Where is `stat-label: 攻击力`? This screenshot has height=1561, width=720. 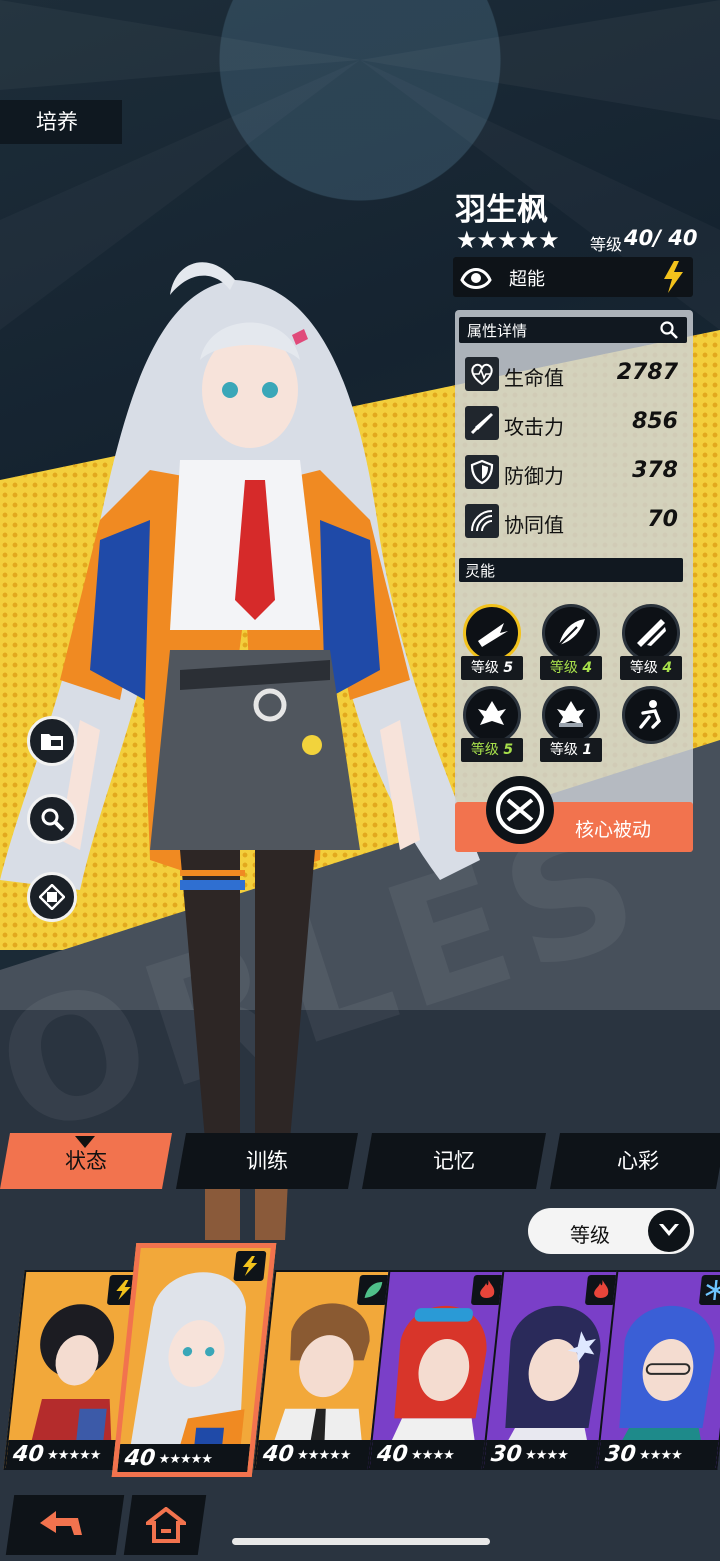 stat-label: 攻击力 is located at coordinates (534, 427).